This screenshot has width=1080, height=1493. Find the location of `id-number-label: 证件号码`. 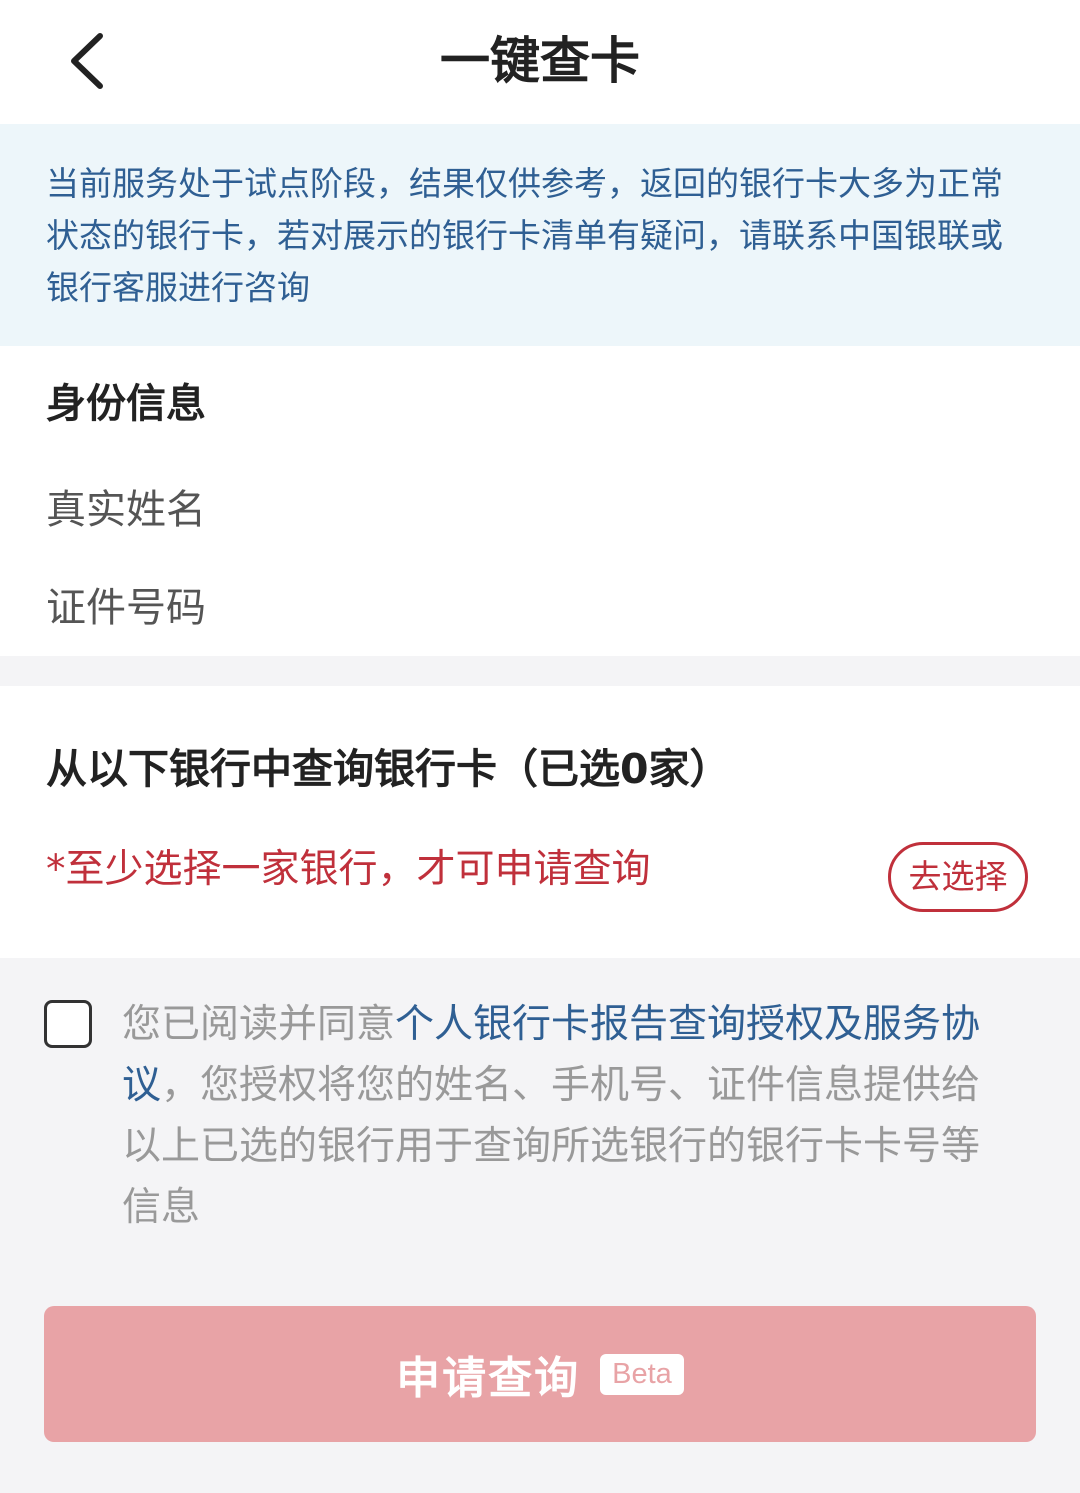

id-number-label: 证件号码 is located at coordinates (126, 608).